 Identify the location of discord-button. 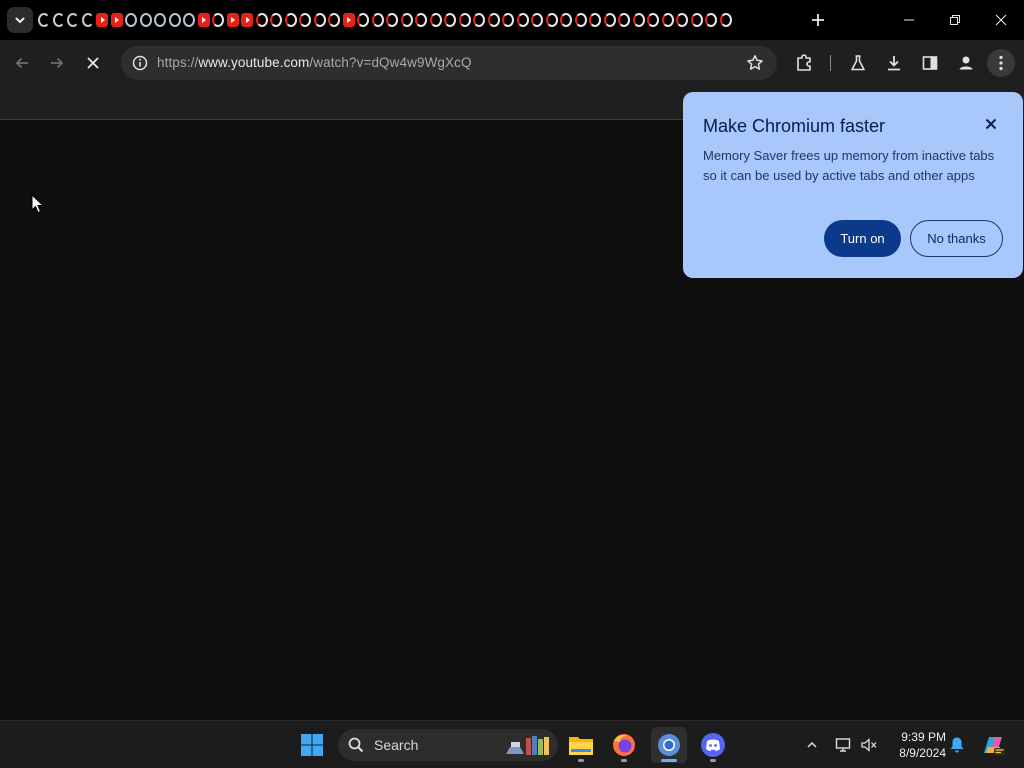
(713, 745).